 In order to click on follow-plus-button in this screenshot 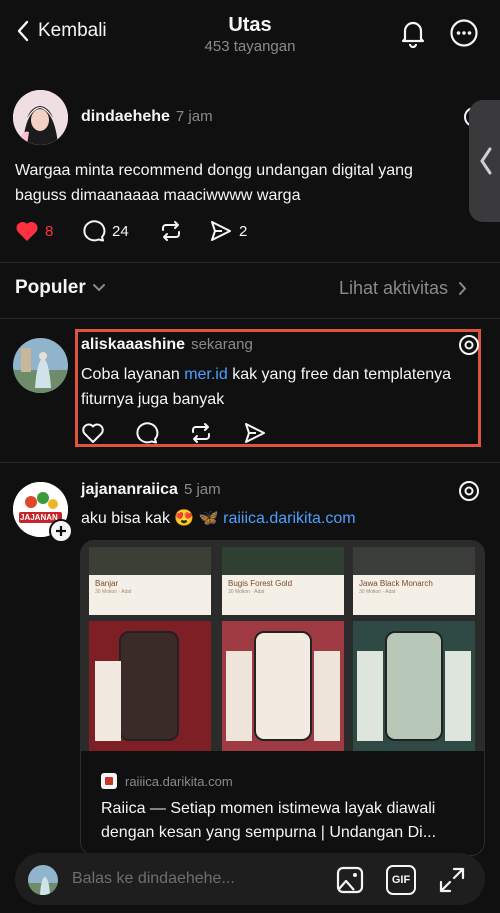, I will do `click(61, 531)`.